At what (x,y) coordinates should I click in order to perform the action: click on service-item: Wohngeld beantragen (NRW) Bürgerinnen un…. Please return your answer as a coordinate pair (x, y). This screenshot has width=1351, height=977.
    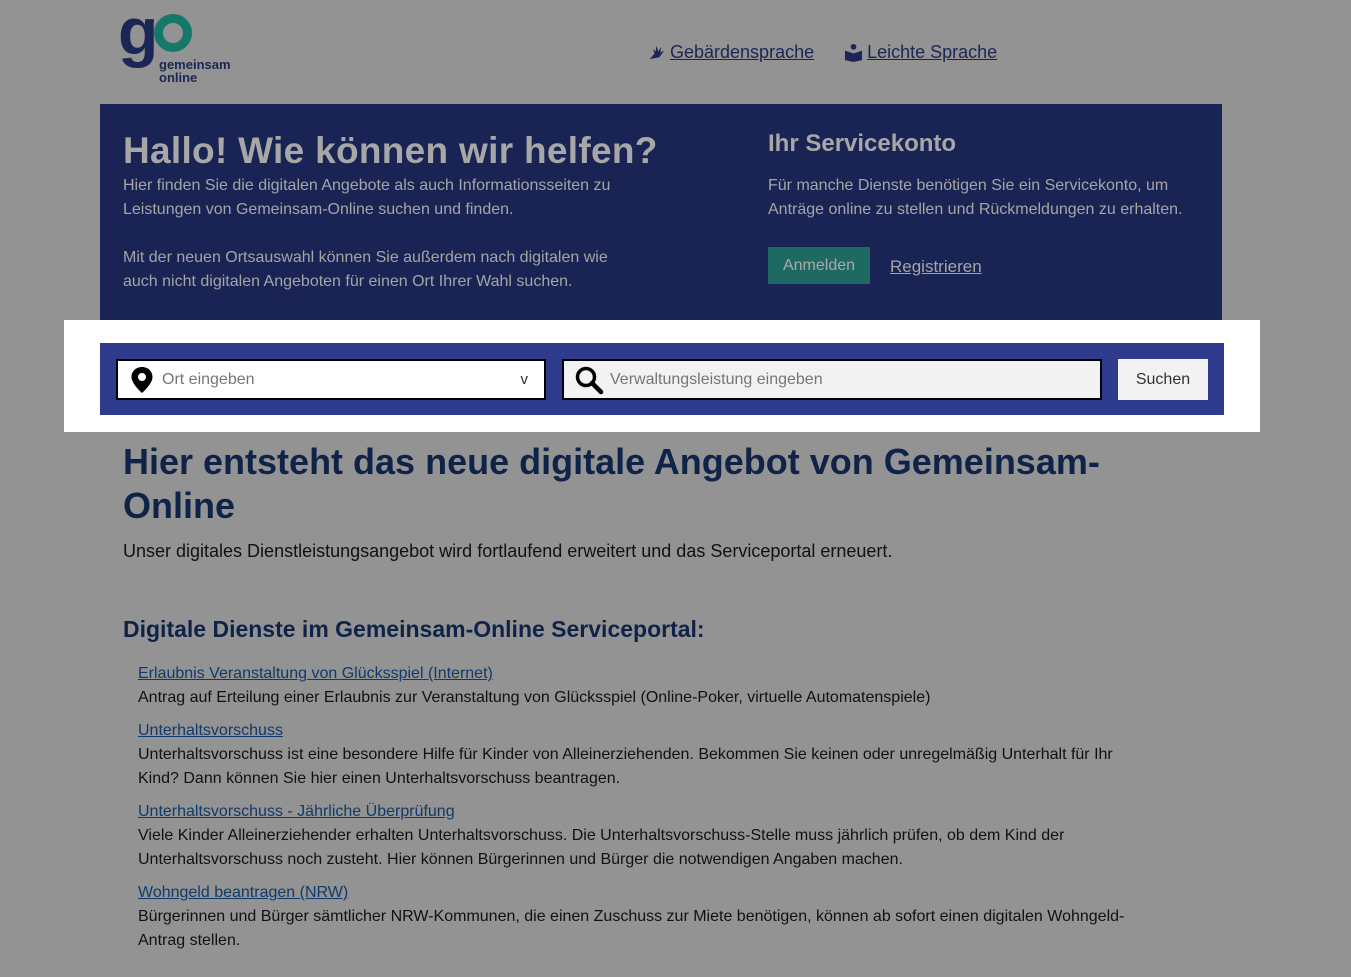
    Looking at the image, I should click on (643, 917).